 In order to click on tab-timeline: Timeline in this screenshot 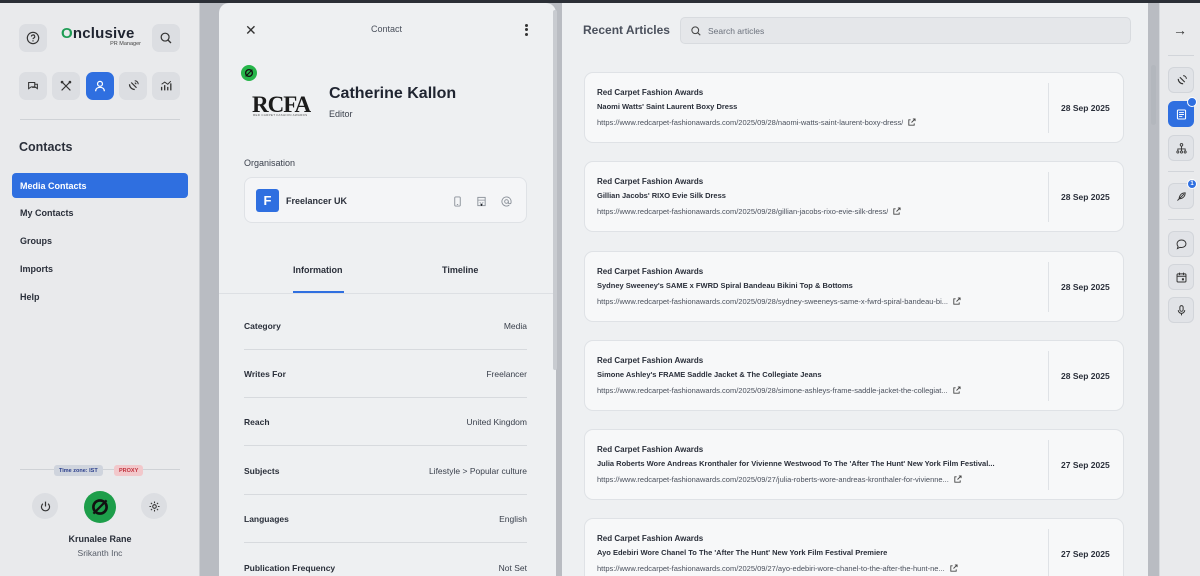, I will do `click(460, 270)`.